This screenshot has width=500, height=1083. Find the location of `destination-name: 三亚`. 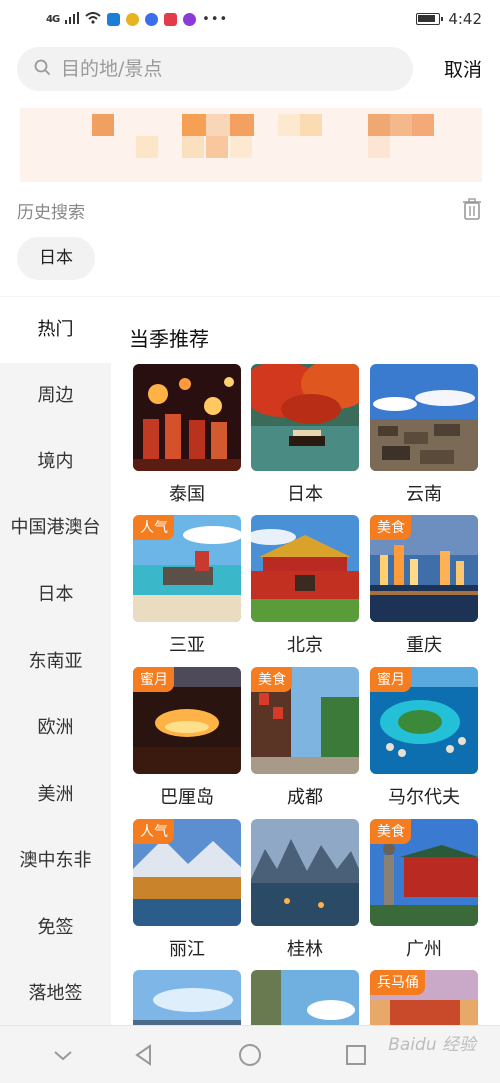

destination-name: 三亚 is located at coordinates (187, 645).